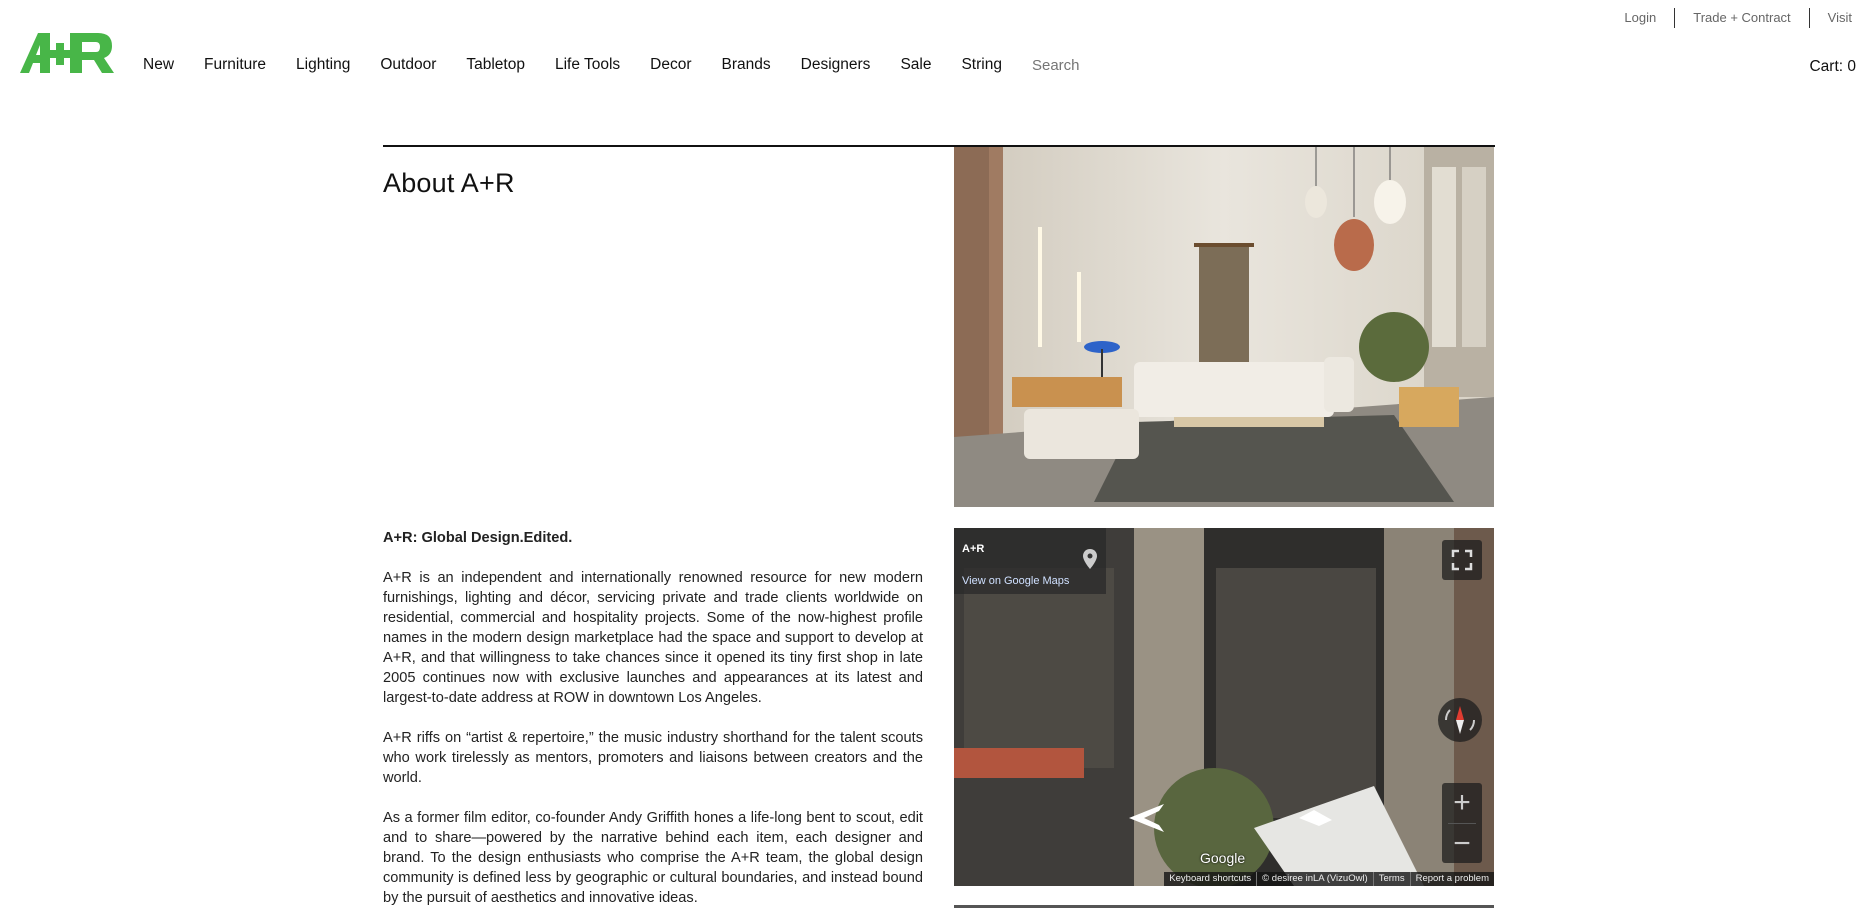  I want to click on zoom-controls: + −, so click(1462, 823).